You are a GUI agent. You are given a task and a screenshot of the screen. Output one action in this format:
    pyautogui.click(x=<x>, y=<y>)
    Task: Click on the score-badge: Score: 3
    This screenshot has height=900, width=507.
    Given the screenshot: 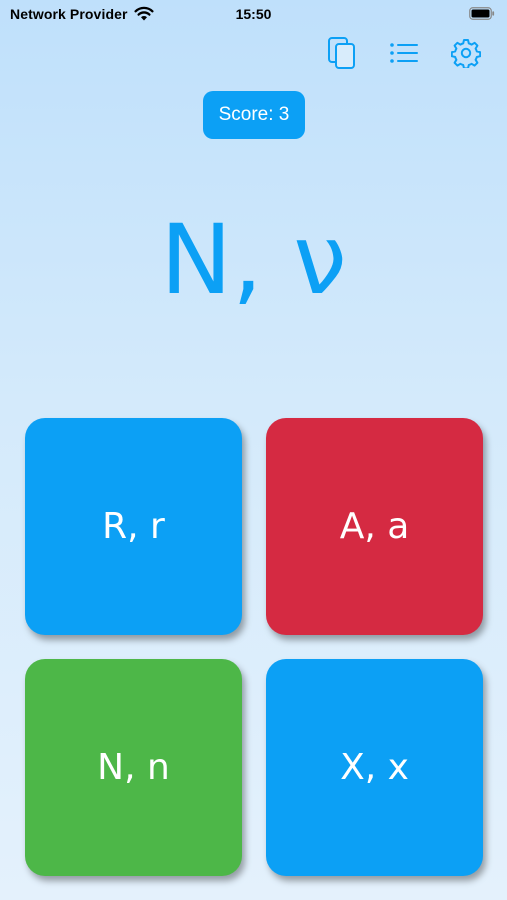 What is the action you would take?
    pyautogui.click(x=254, y=115)
    